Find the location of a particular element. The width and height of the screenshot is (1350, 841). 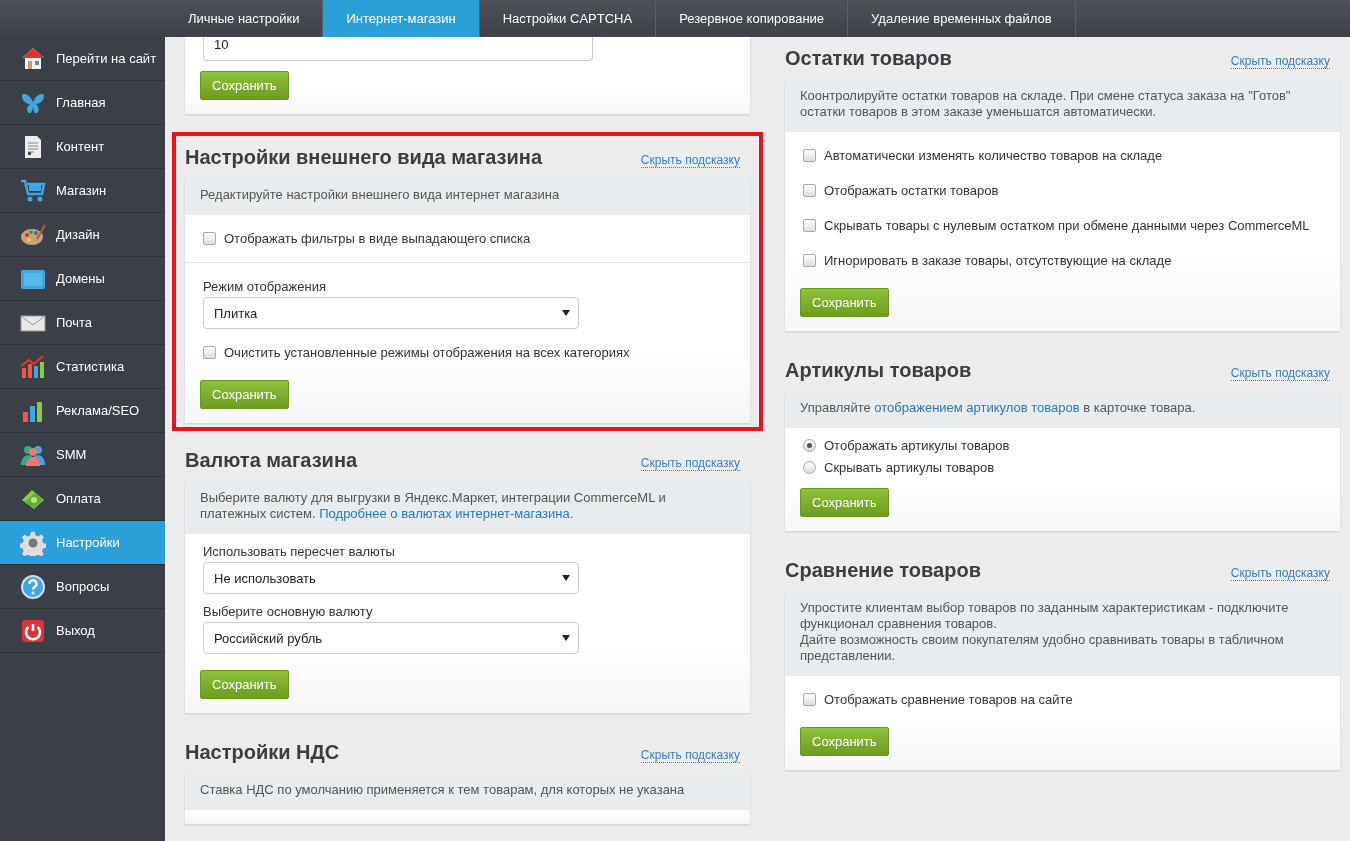

checkbox-label: Очистить установленные режимы отображения на всех категориях is located at coordinates (427, 352).